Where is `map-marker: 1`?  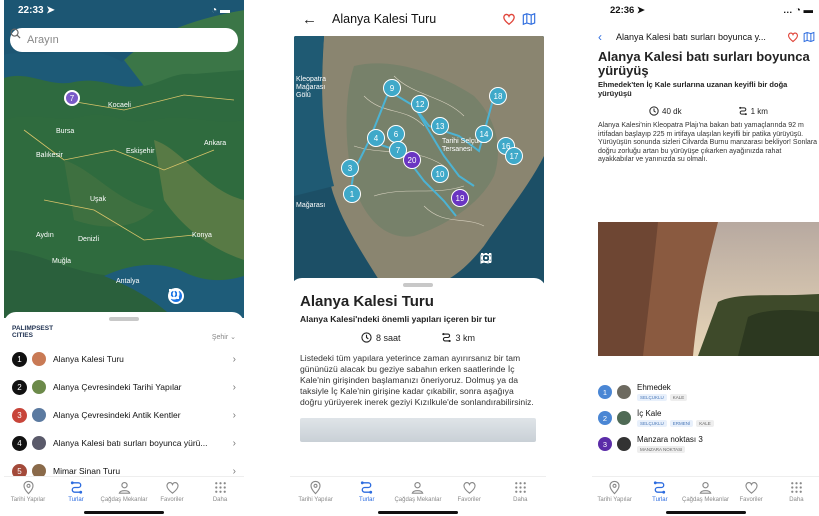
map-marker: 1 is located at coordinates (352, 194).